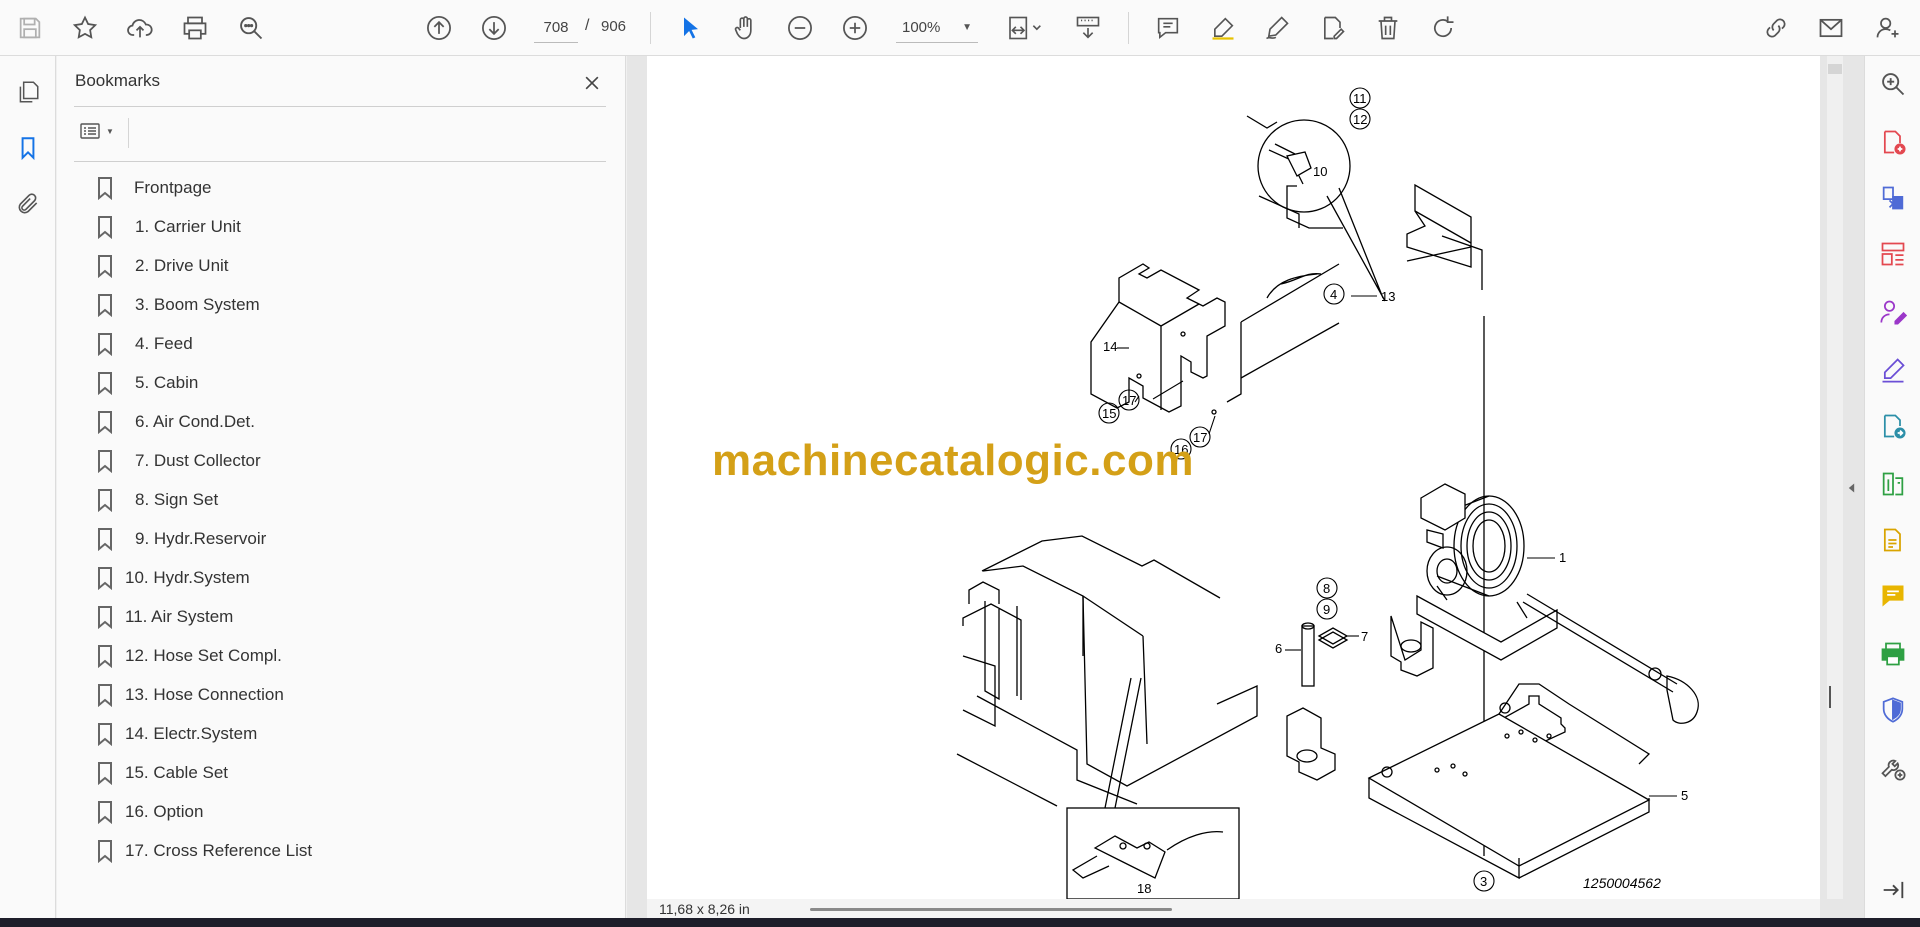  I want to click on scroll-position-marker, so click(1830, 697).